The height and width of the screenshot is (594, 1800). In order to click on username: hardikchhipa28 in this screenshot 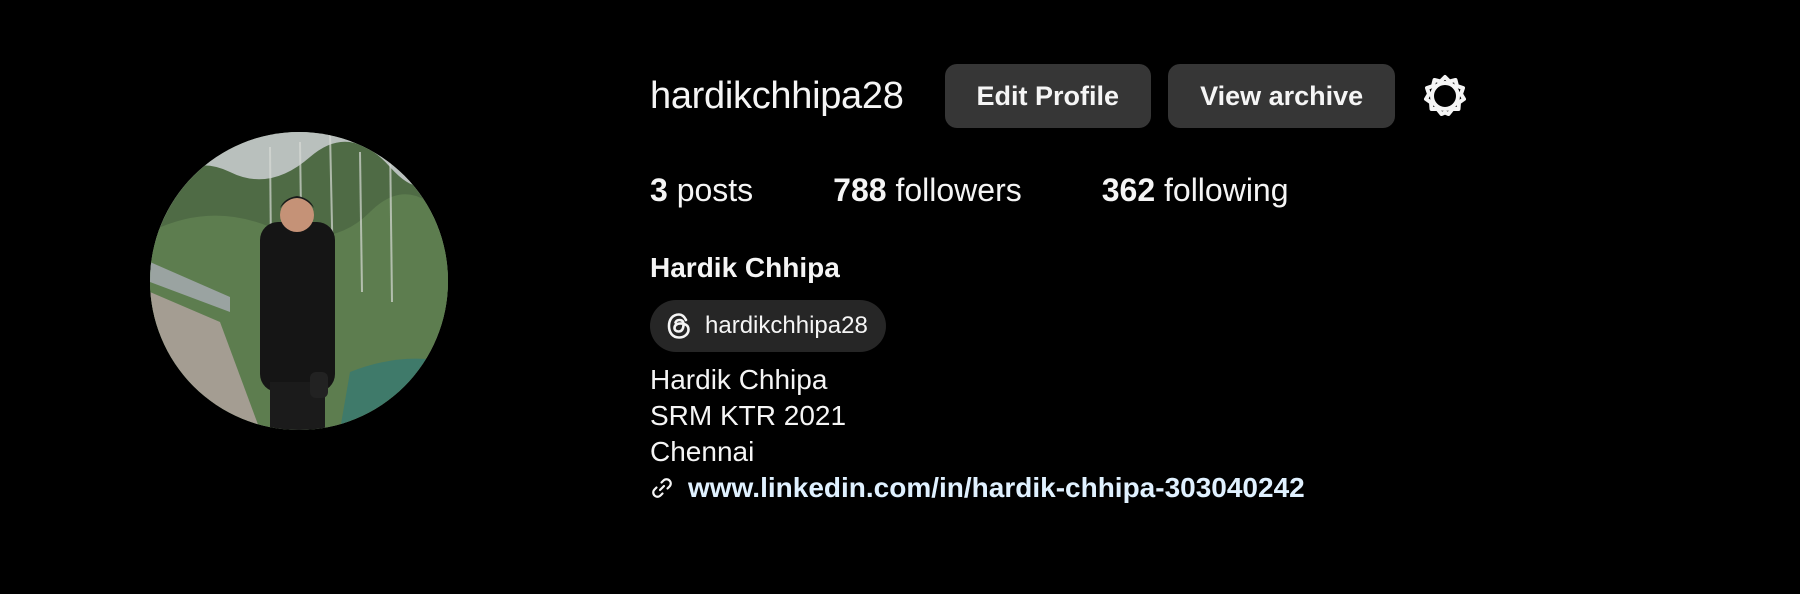, I will do `click(777, 95)`.